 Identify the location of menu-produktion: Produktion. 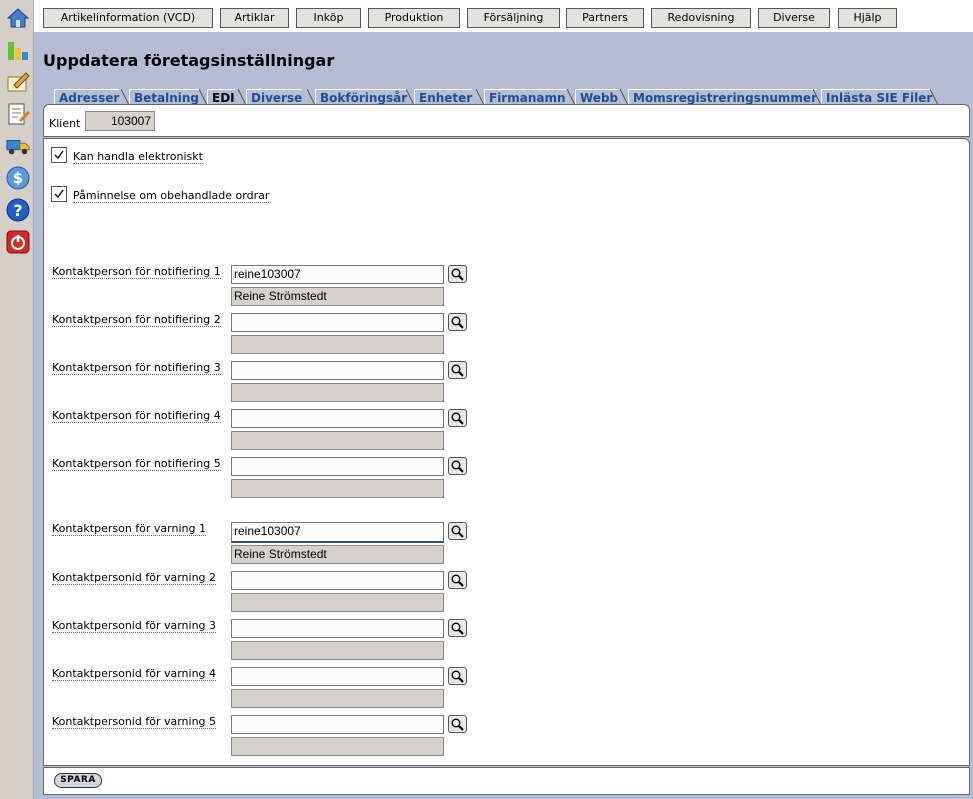
(414, 18).